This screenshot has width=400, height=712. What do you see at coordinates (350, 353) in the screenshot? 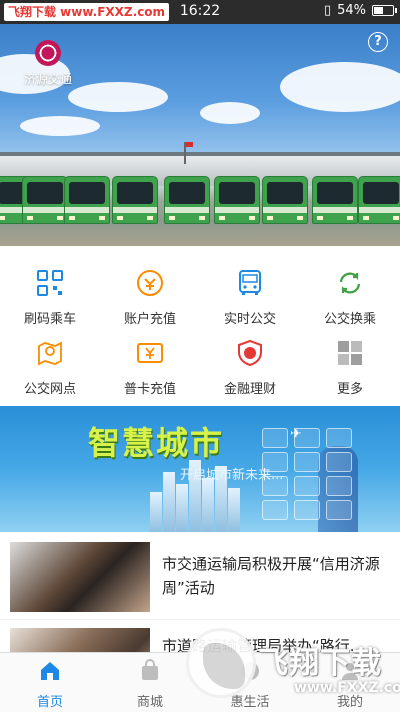
I see `more-grid-icon` at bounding box center [350, 353].